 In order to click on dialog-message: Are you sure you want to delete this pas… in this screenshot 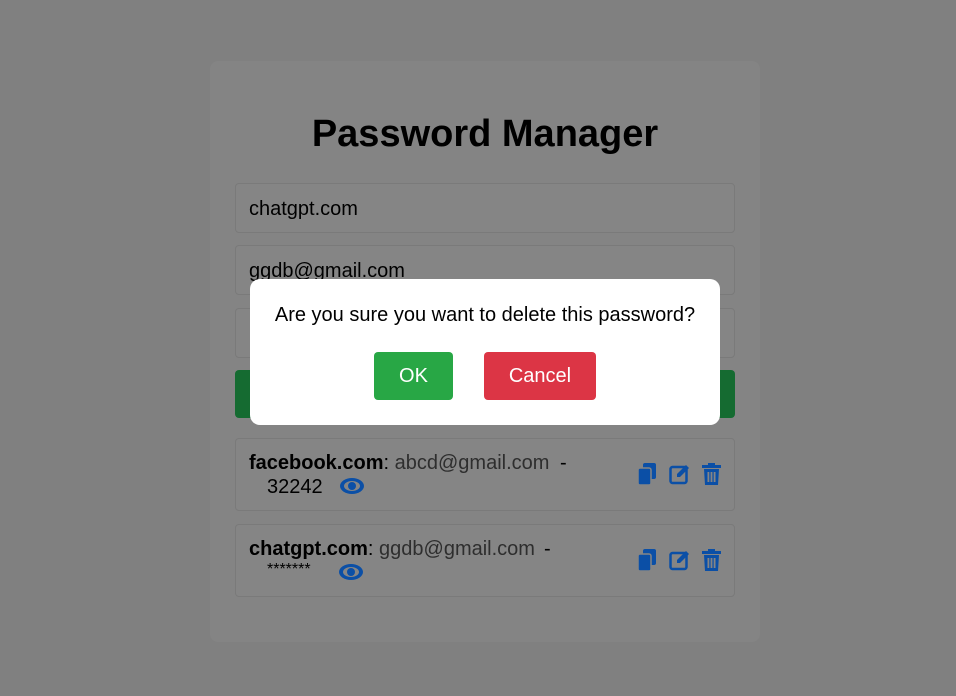, I will do `click(485, 315)`.